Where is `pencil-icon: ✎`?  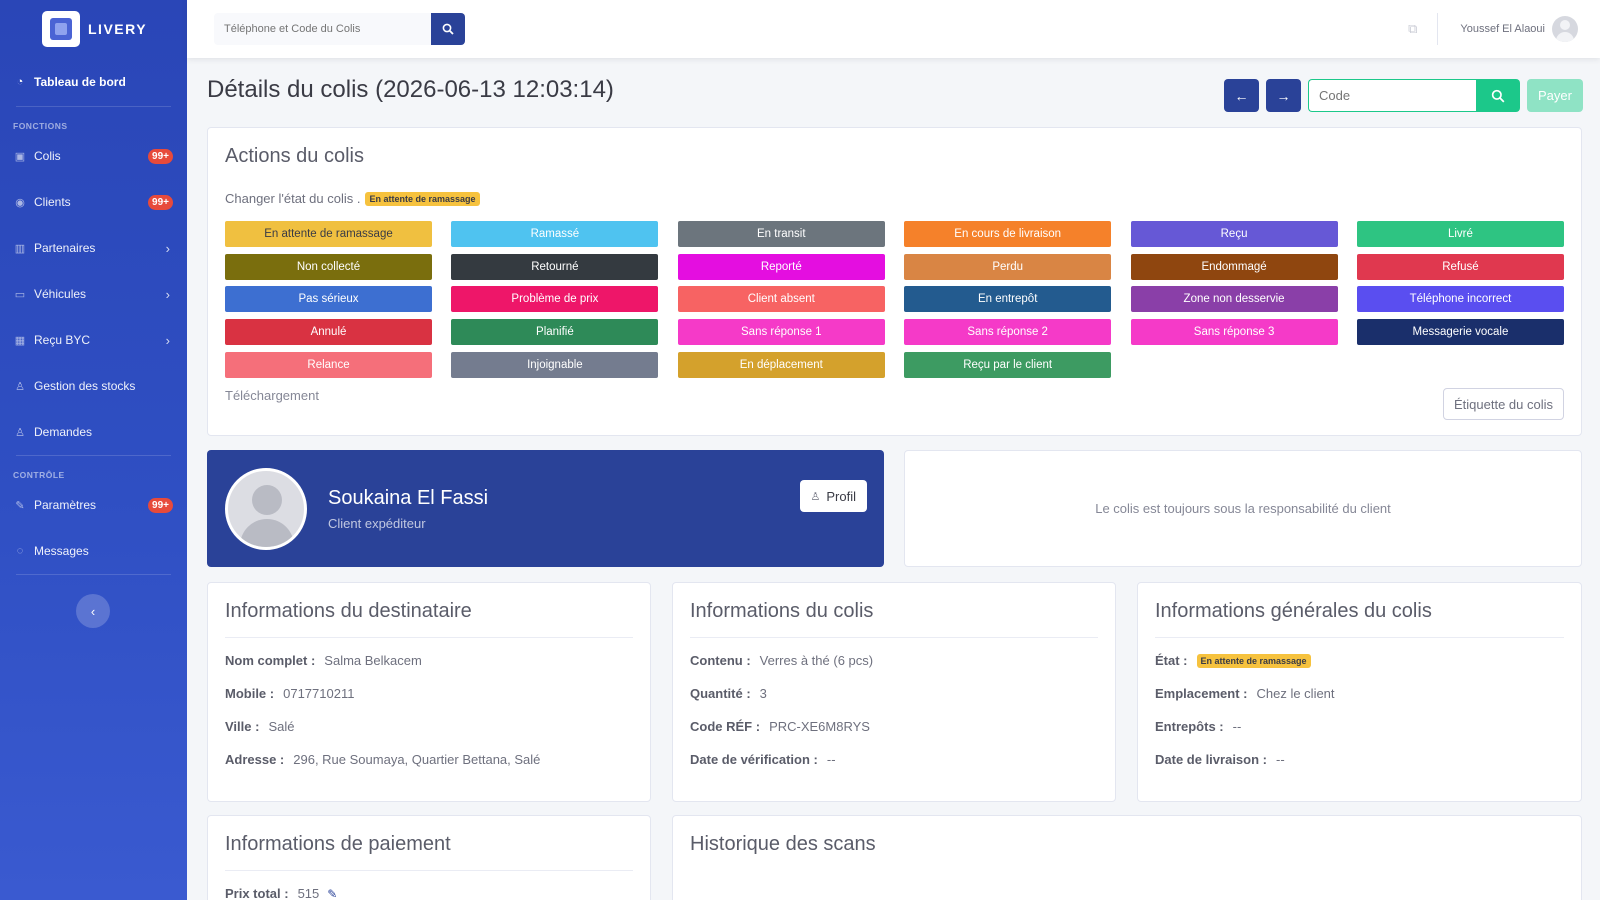 pencil-icon: ✎ is located at coordinates (332, 893).